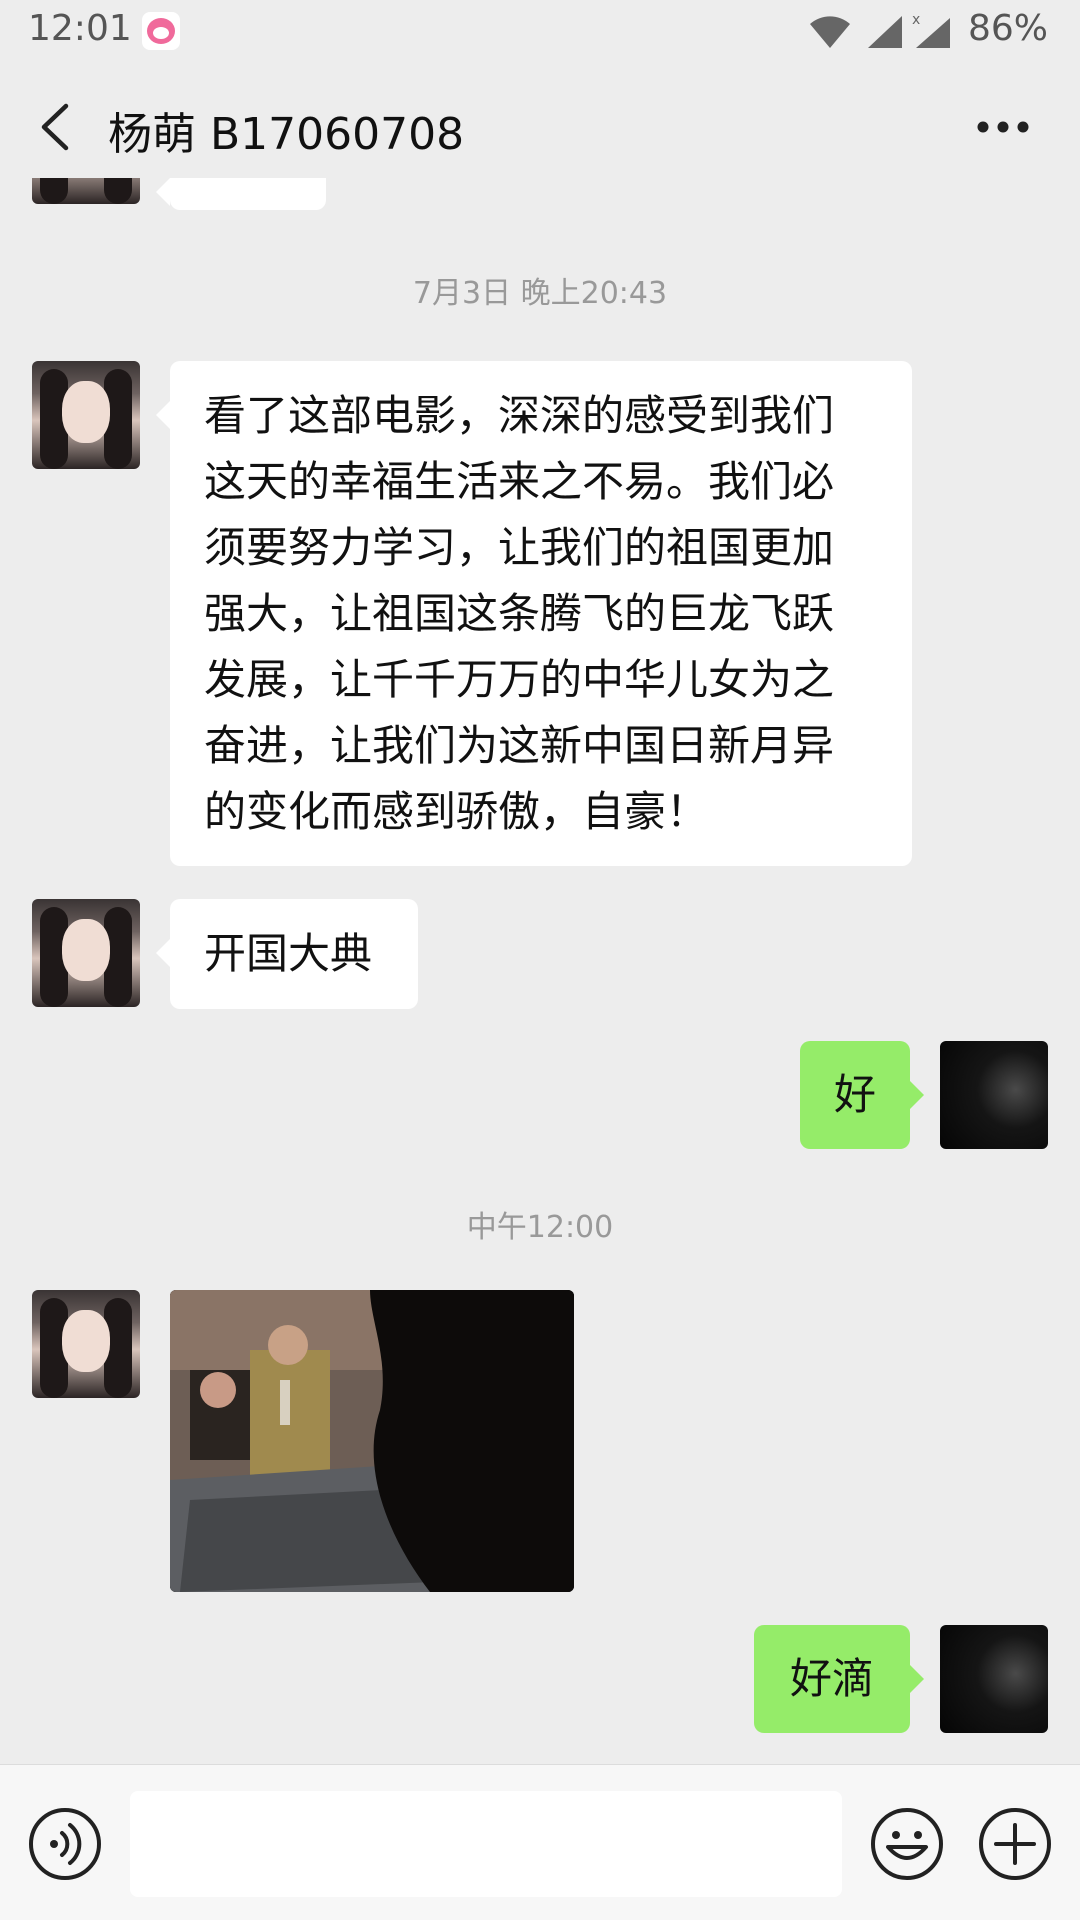 This screenshot has height=1920, width=1080. What do you see at coordinates (519, 415) in the screenshot?
I see `message-line: 看了这部电影，深深的感受到我们` at bounding box center [519, 415].